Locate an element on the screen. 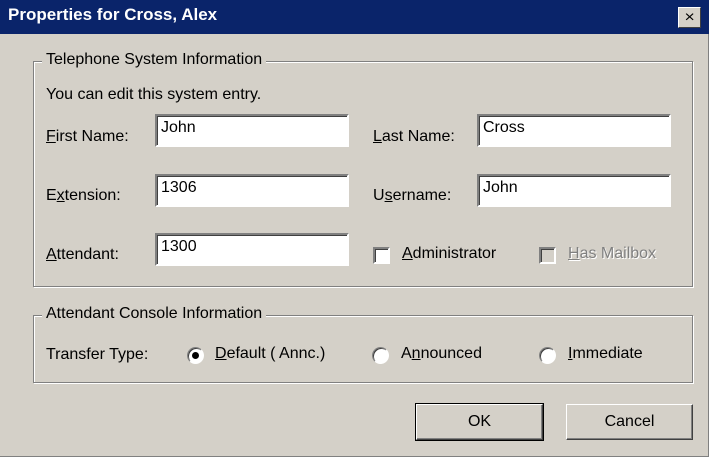  has-mailbox-label: Has Mailbox is located at coordinates (612, 253).